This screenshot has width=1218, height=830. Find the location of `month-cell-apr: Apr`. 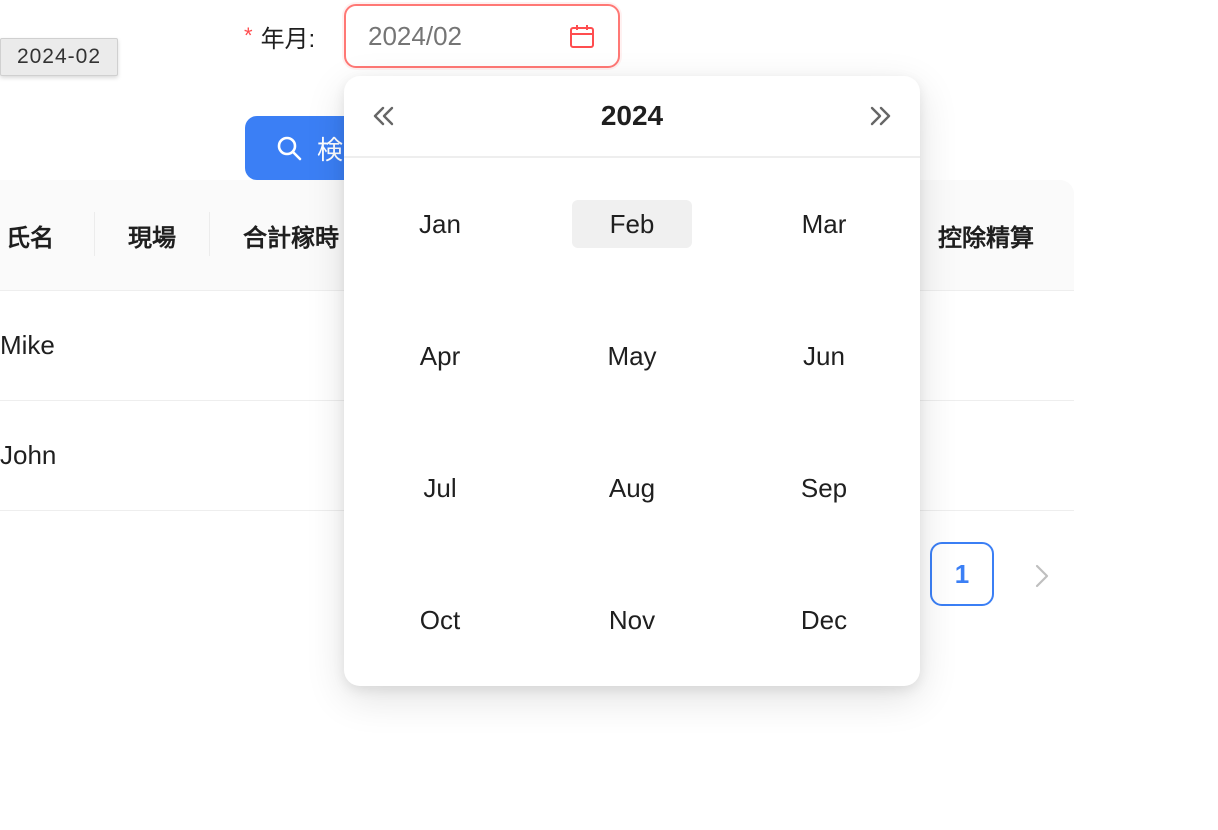

month-cell-apr: Apr is located at coordinates (440, 356).